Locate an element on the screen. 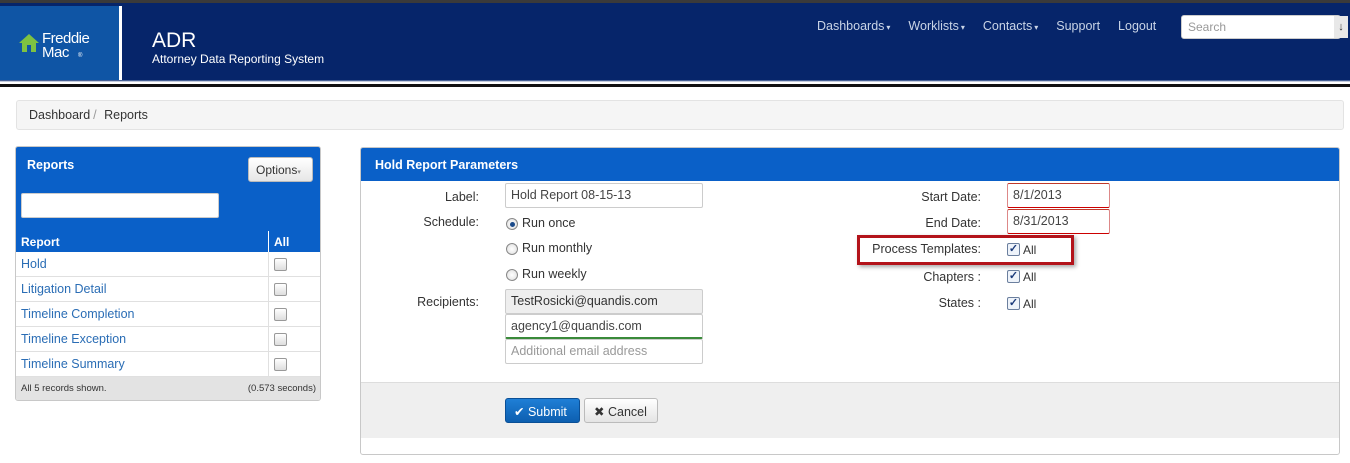 Image resolution: width=1350 pixels, height=463 pixels. run-once-label: Run once is located at coordinates (549, 223).